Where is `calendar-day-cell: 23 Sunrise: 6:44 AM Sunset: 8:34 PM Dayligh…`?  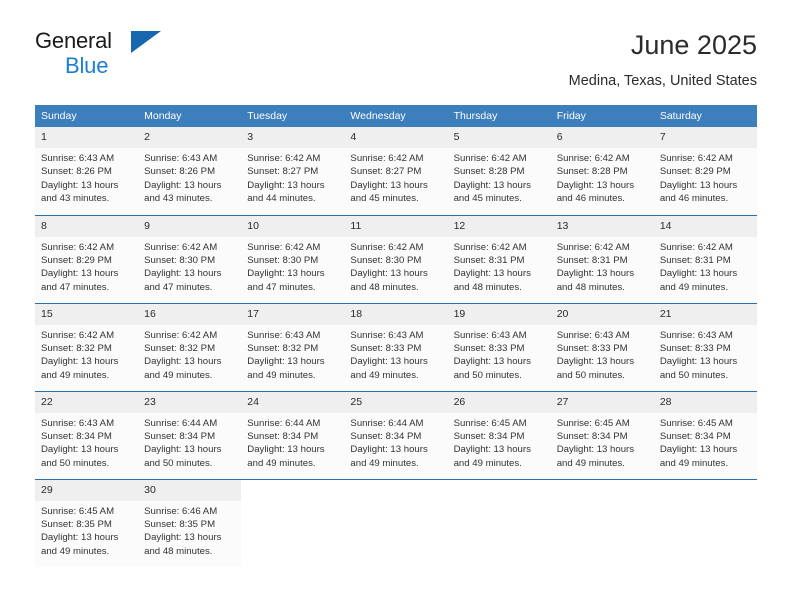
calendar-day-cell: 23 Sunrise: 6:44 AM Sunset: 8:34 PM Dayligh… is located at coordinates (190, 434).